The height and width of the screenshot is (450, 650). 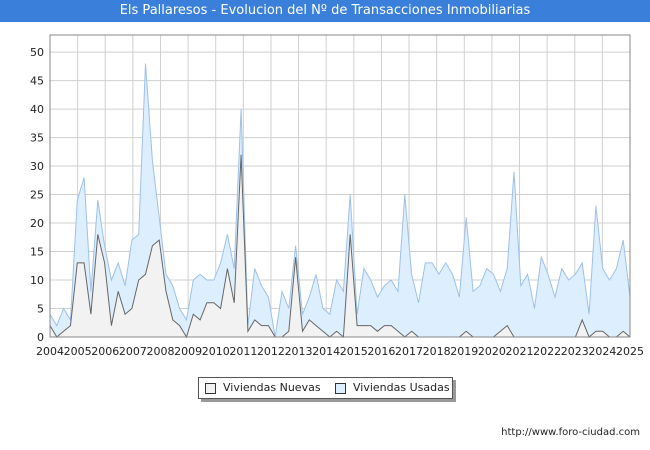 What do you see at coordinates (37, 252) in the screenshot?
I see `y-tick-label: 15` at bounding box center [37, 252].